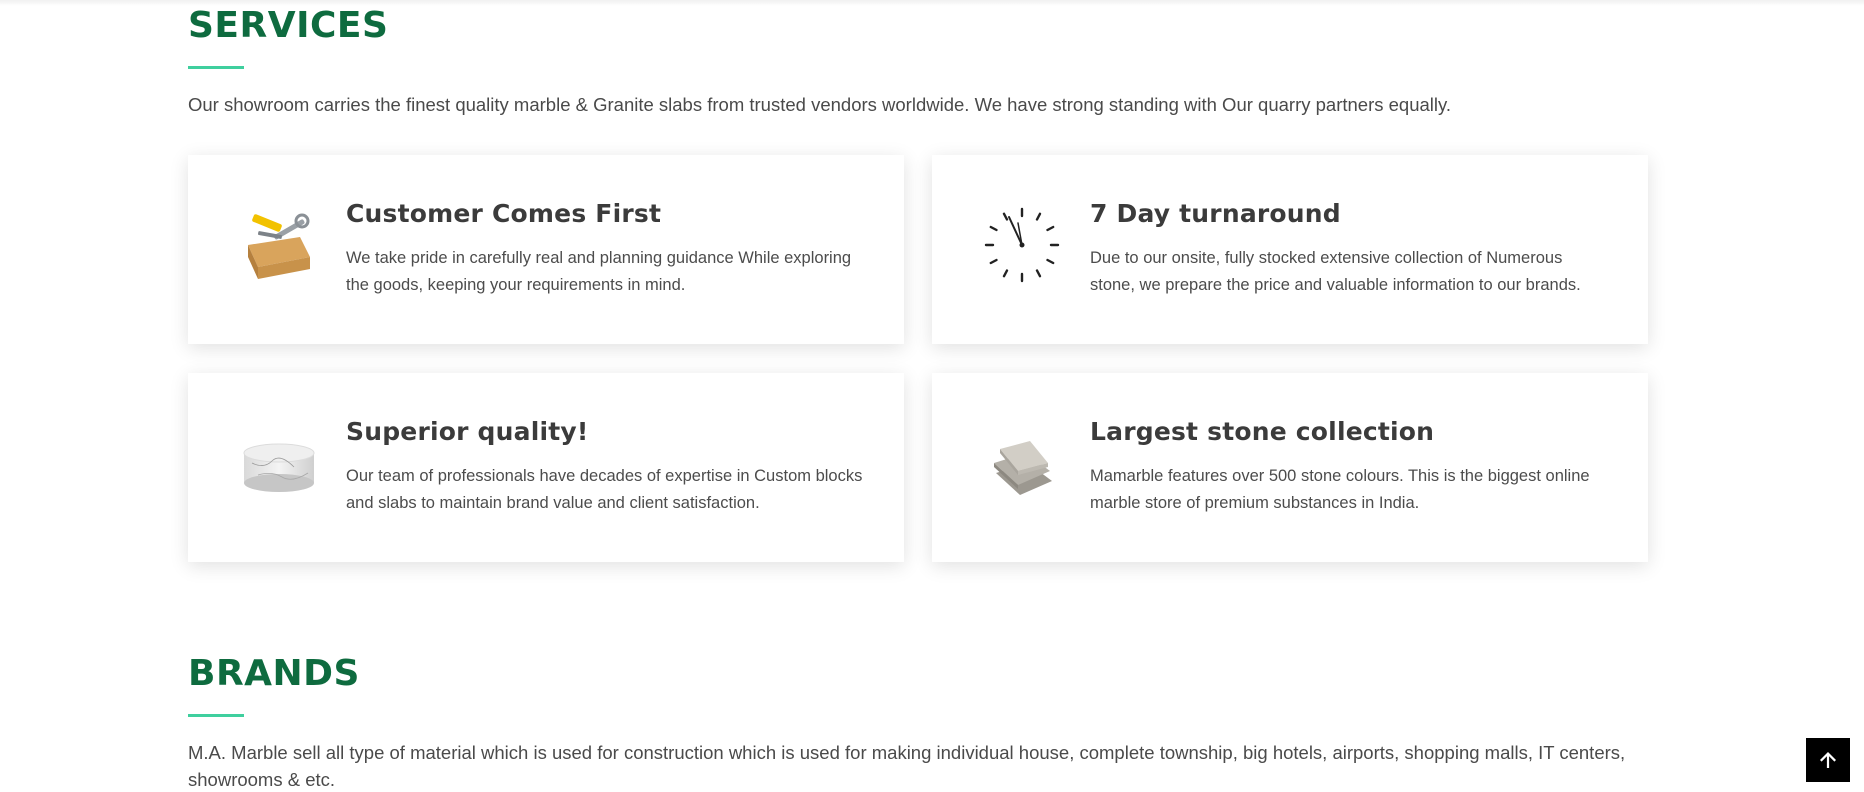  Describe the element at coordinates (288, 25) in the screenshot. I see `services-title: SERVICES` at that location.